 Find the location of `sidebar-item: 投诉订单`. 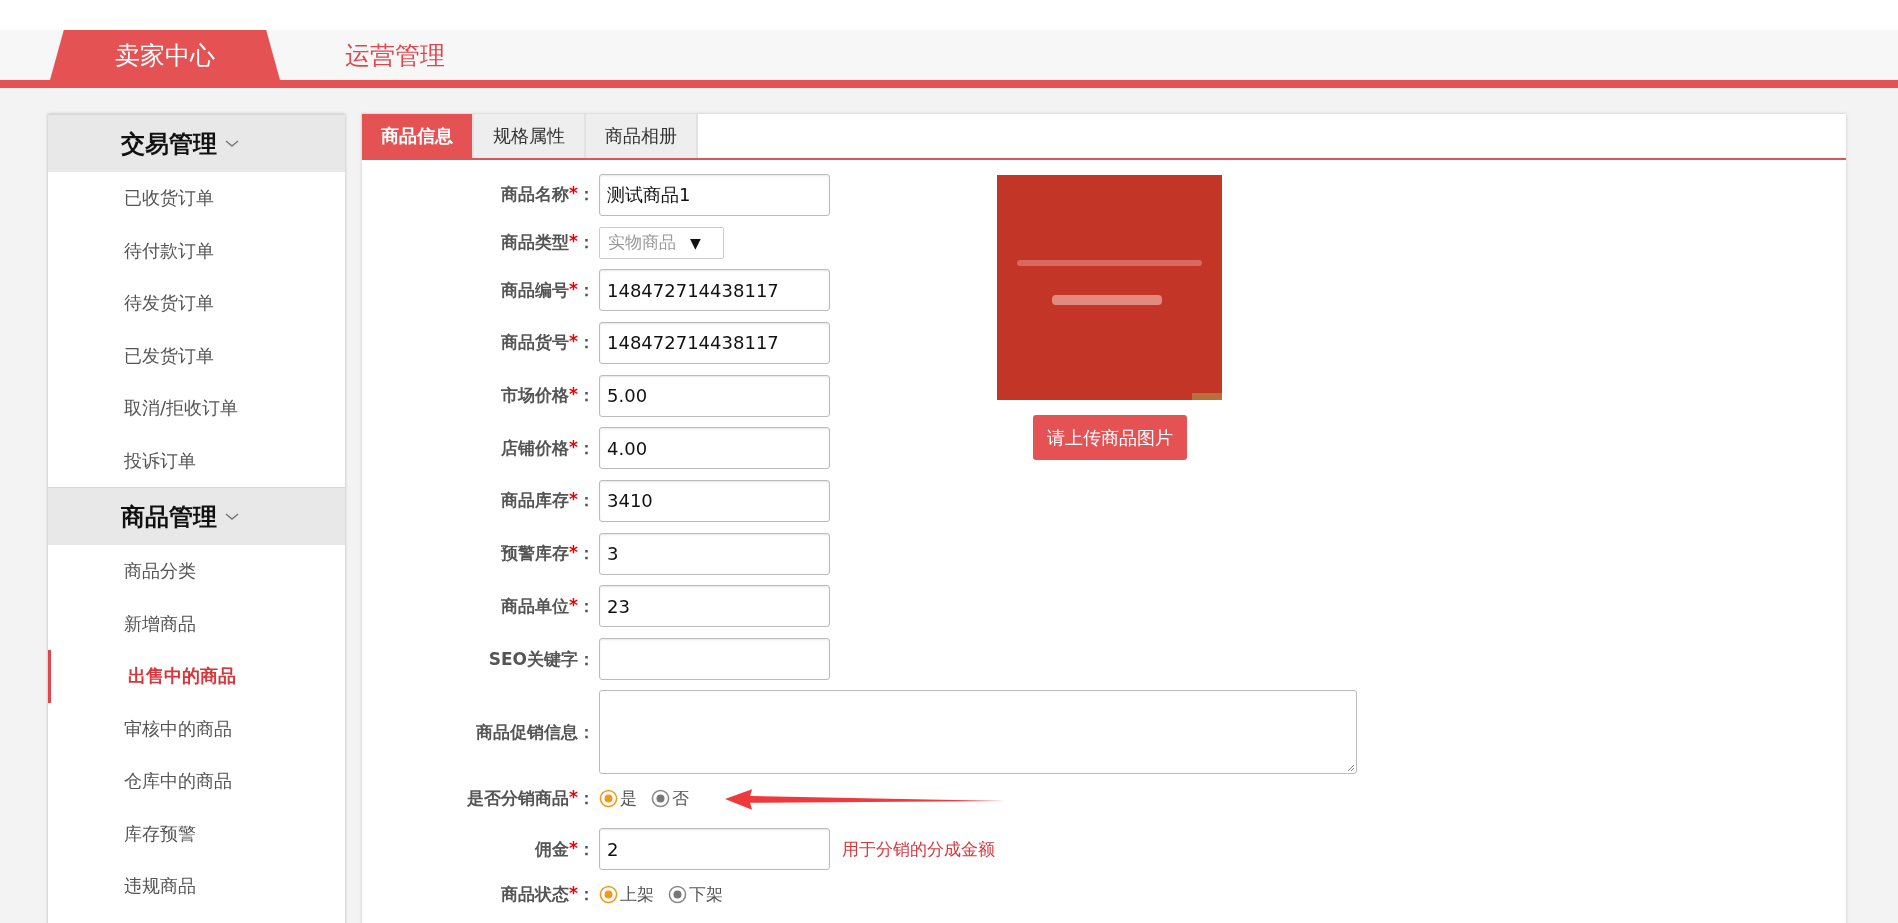

sidebar-item: 投诉订单 is located at coordinates (196, 460).